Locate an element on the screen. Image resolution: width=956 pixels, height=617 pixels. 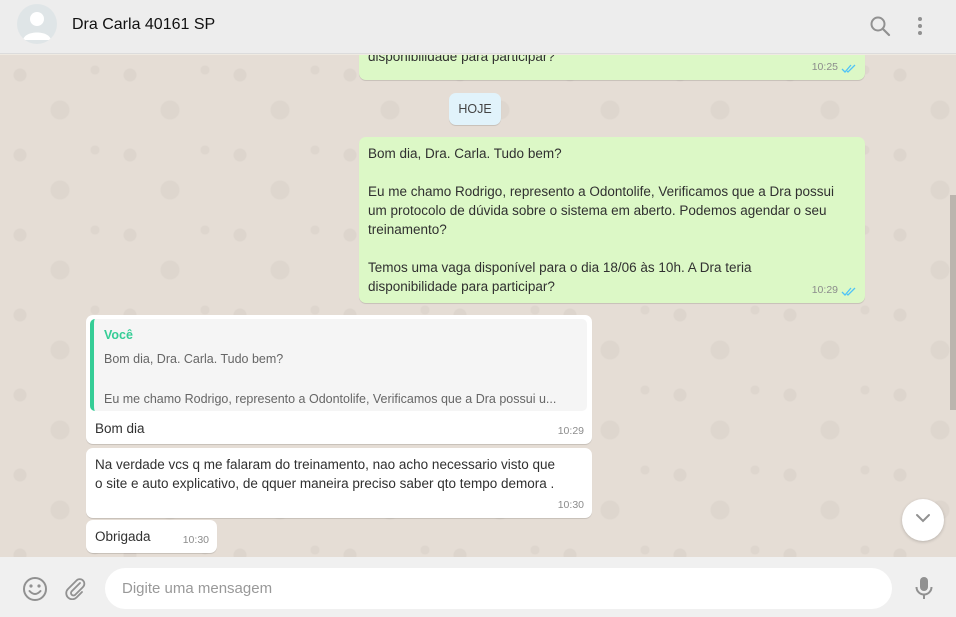
mic-icon is located at coordinates (924, 590).